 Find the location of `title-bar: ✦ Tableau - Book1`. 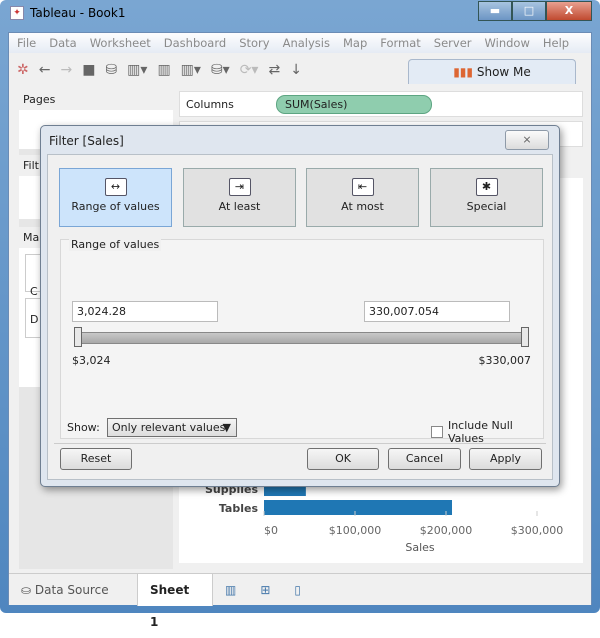

title-bar: ✦ Tableau - Book1 is located at coordinates (67, 13).